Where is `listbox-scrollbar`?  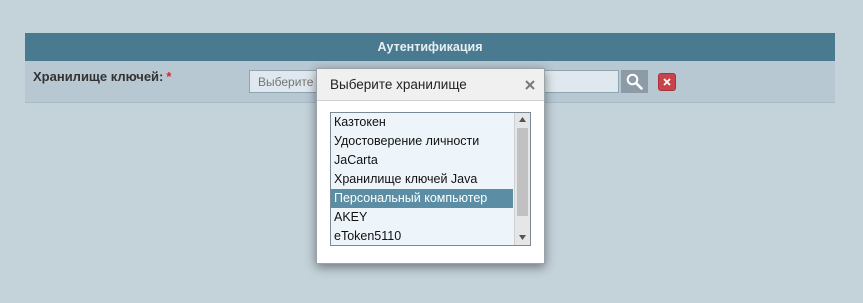 listbox-scrollbar is located at coordinates (522, 179).